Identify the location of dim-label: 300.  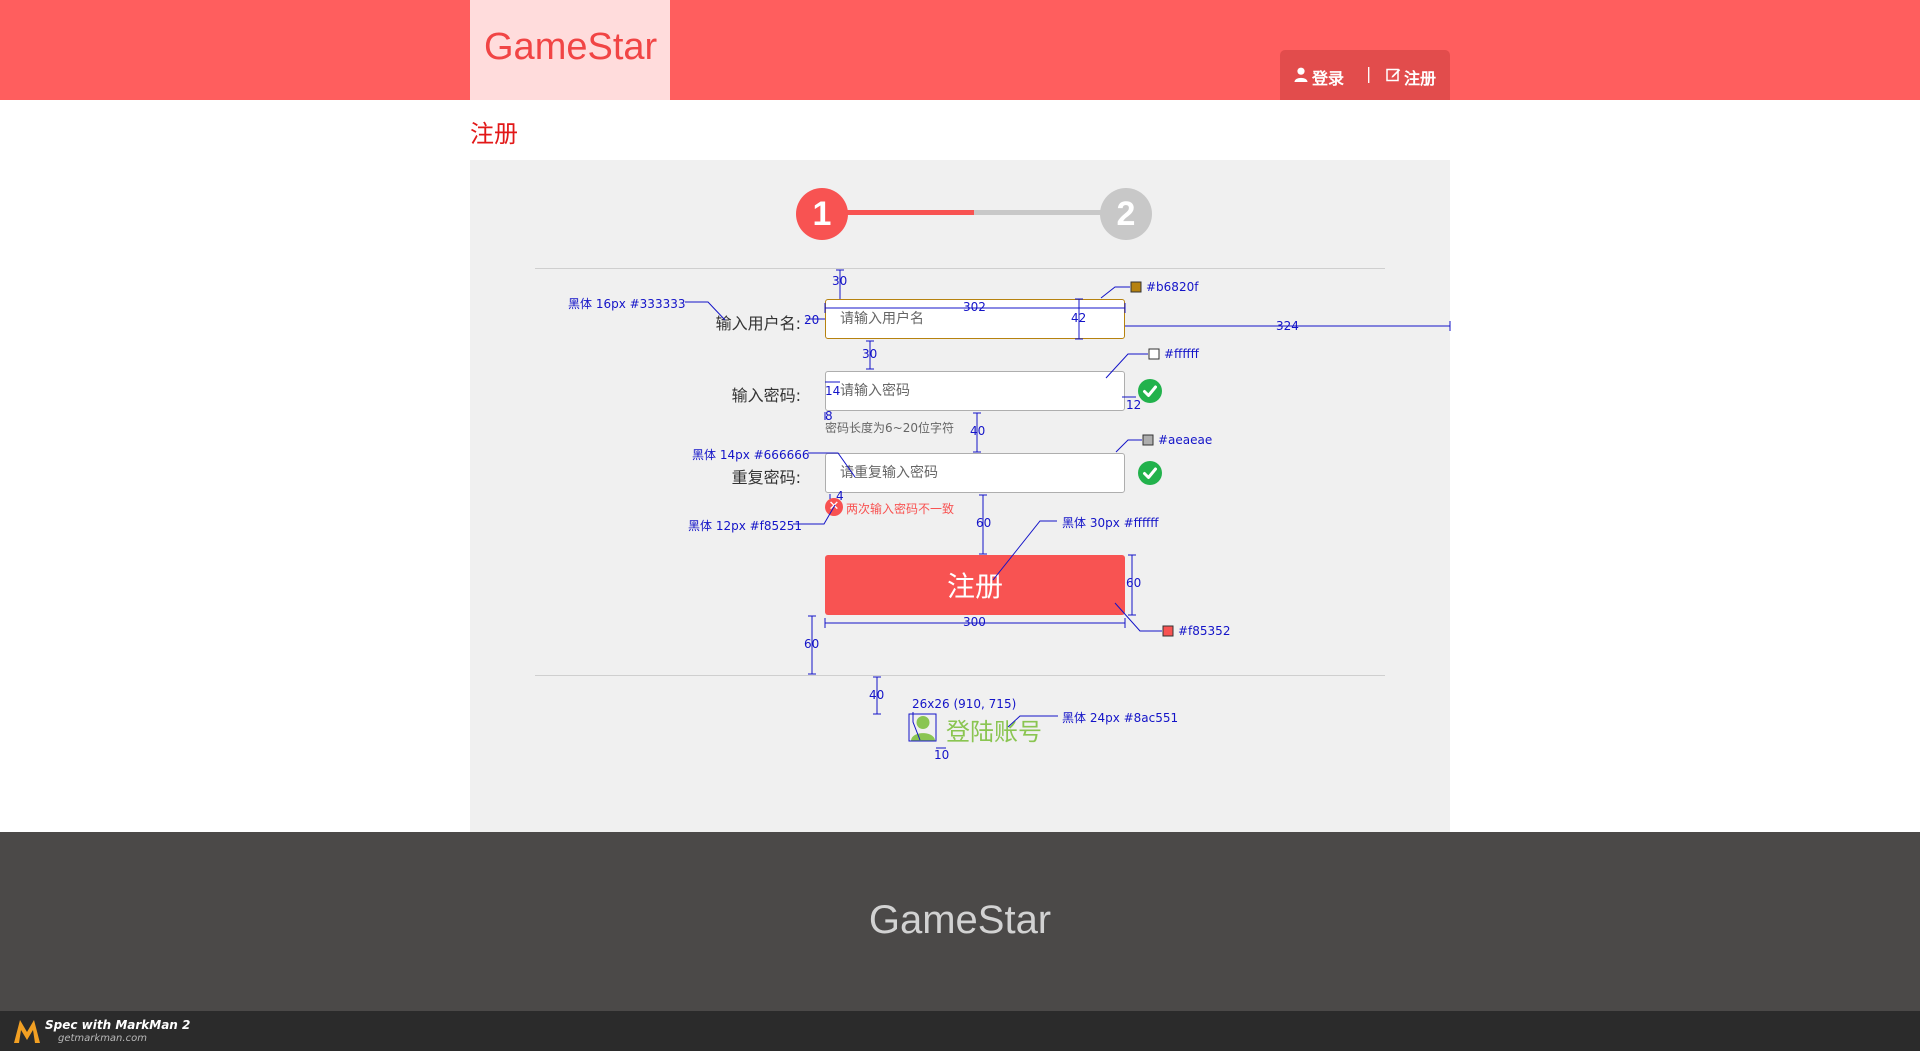
(974, 622).